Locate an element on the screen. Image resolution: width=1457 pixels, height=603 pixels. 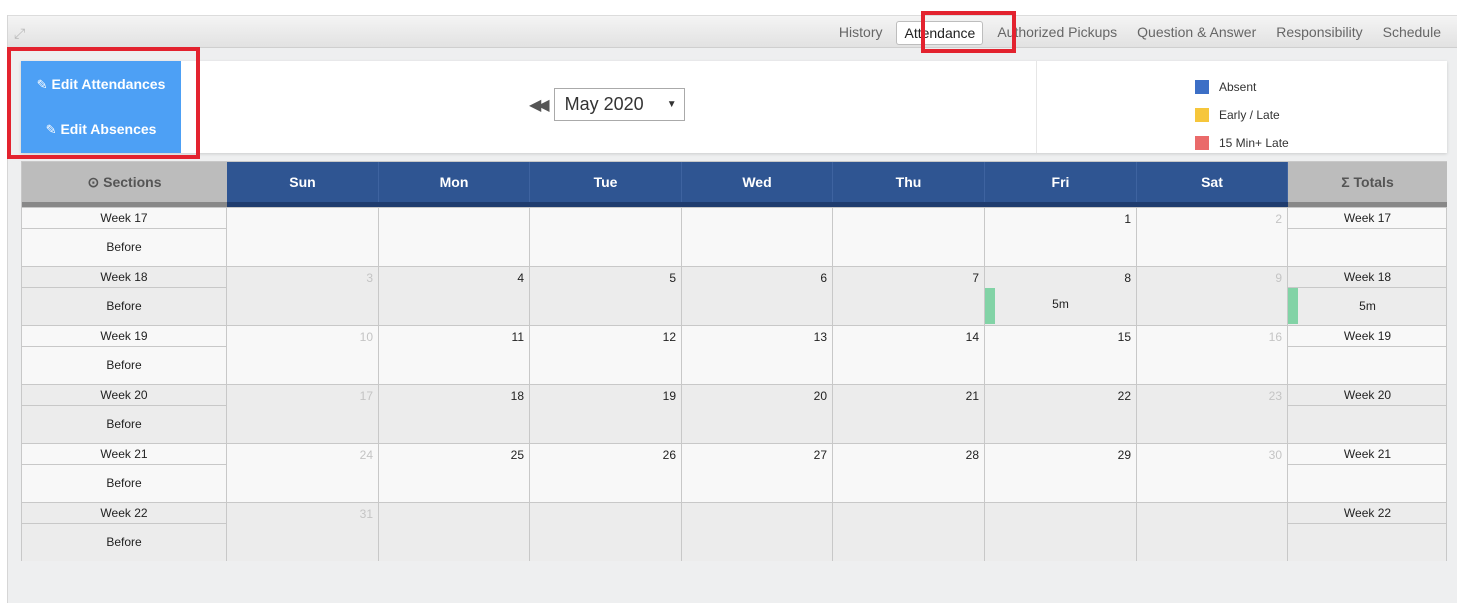
day-cell: 24 is located at coordinates (303, 473).